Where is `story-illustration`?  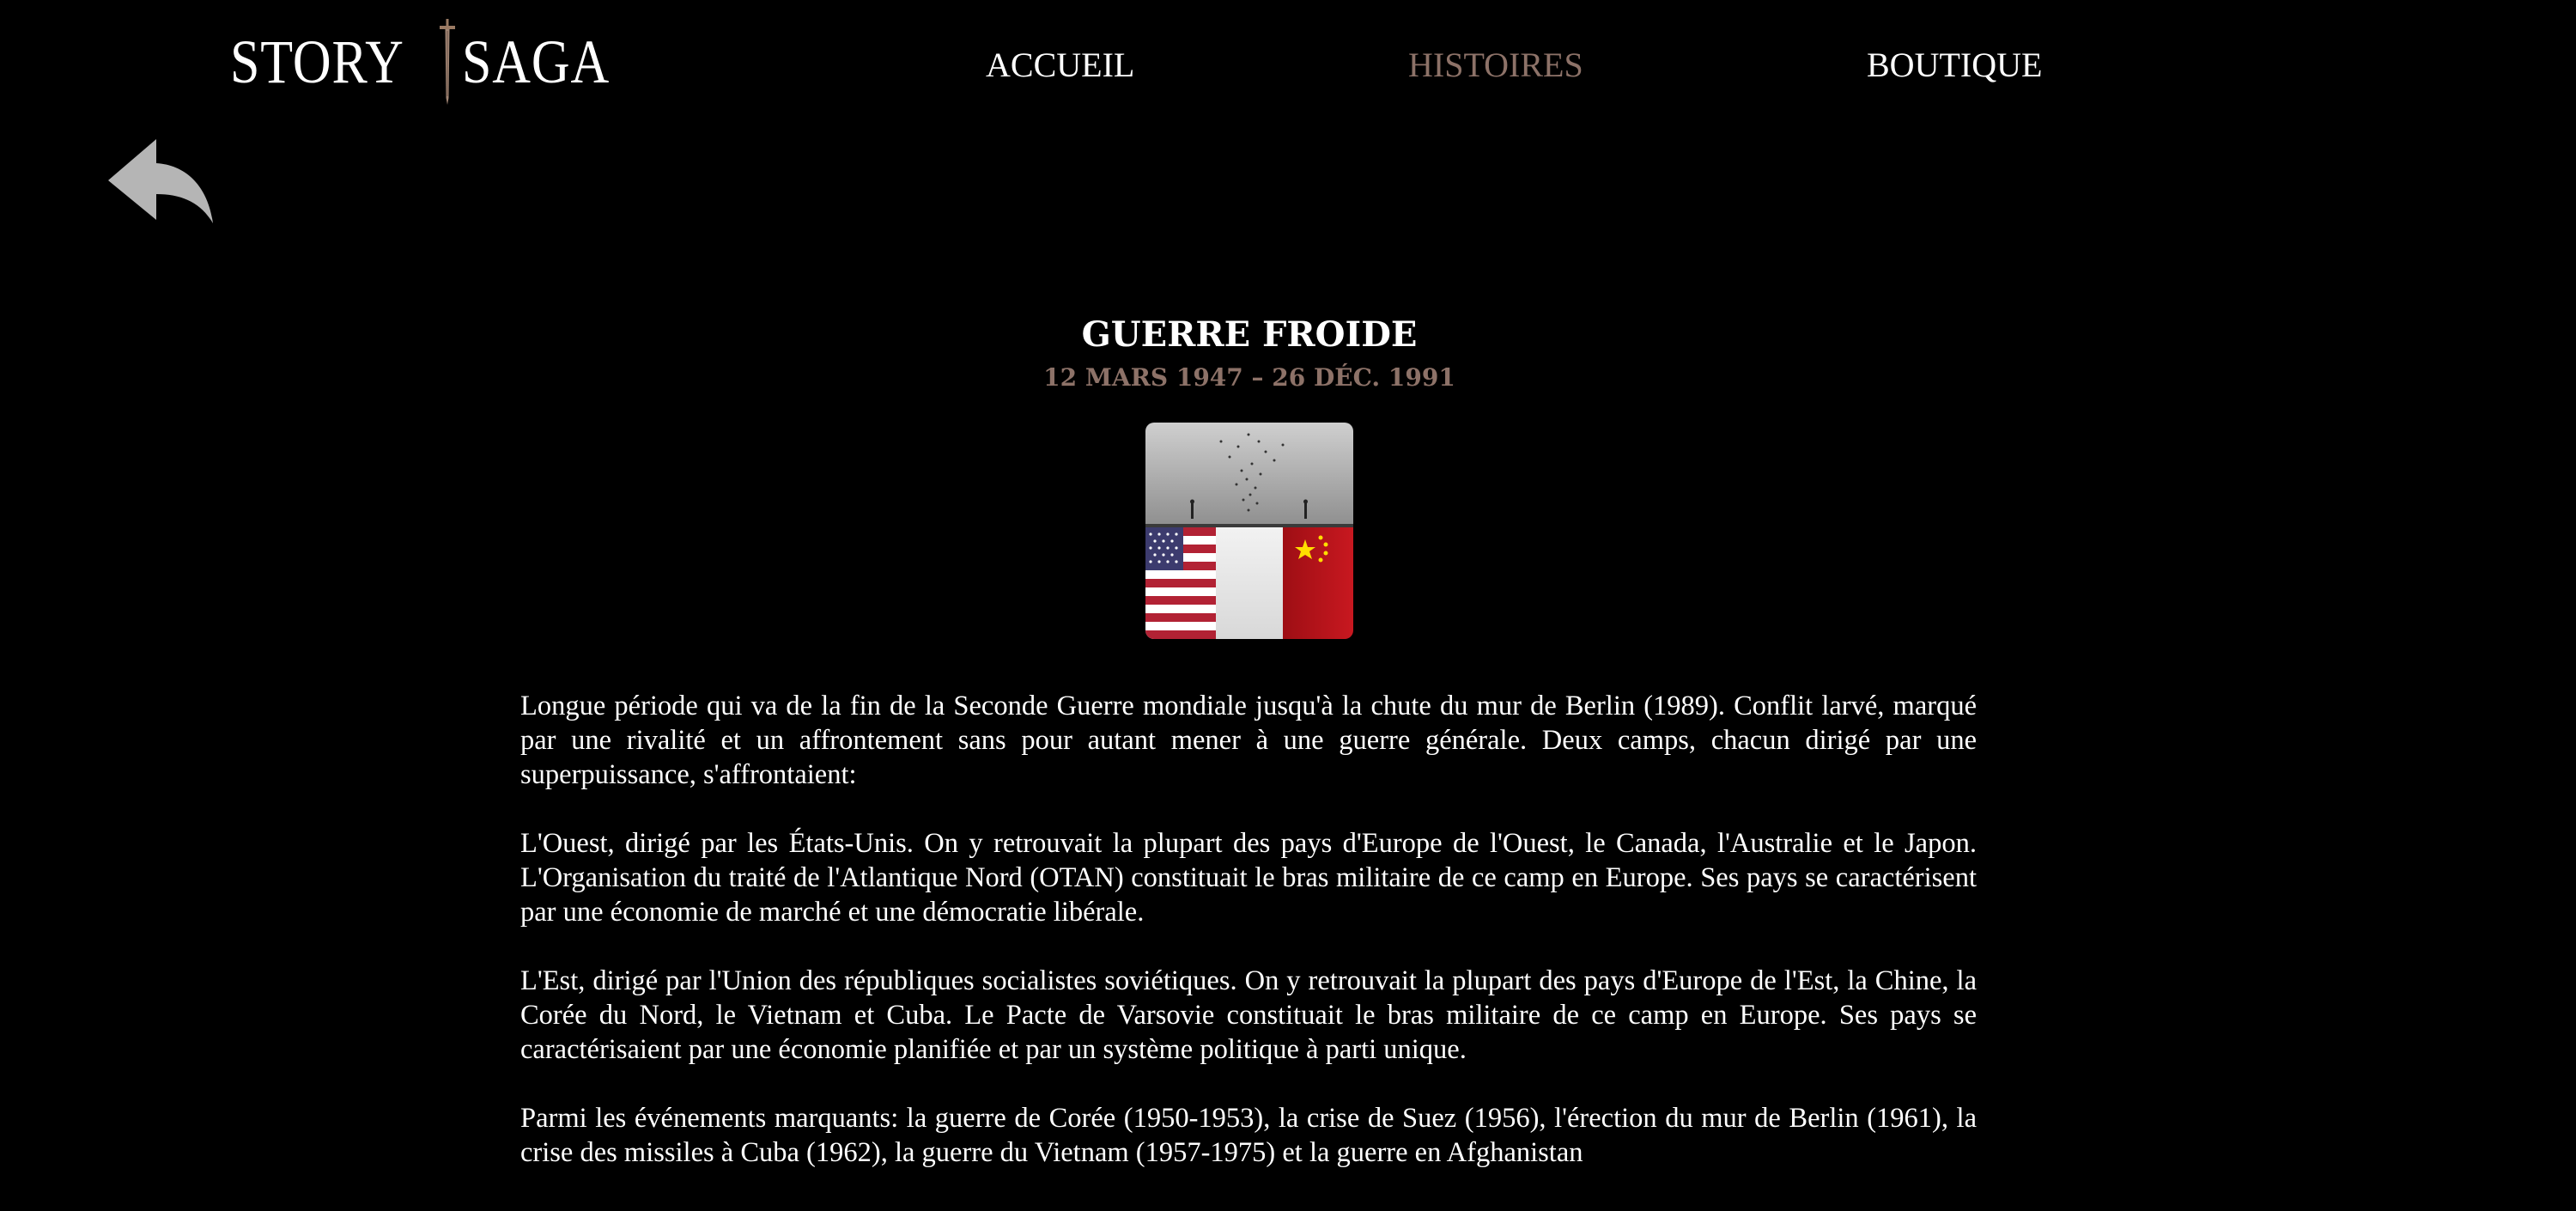 story-illustration is located at coordinates (1249, 531).